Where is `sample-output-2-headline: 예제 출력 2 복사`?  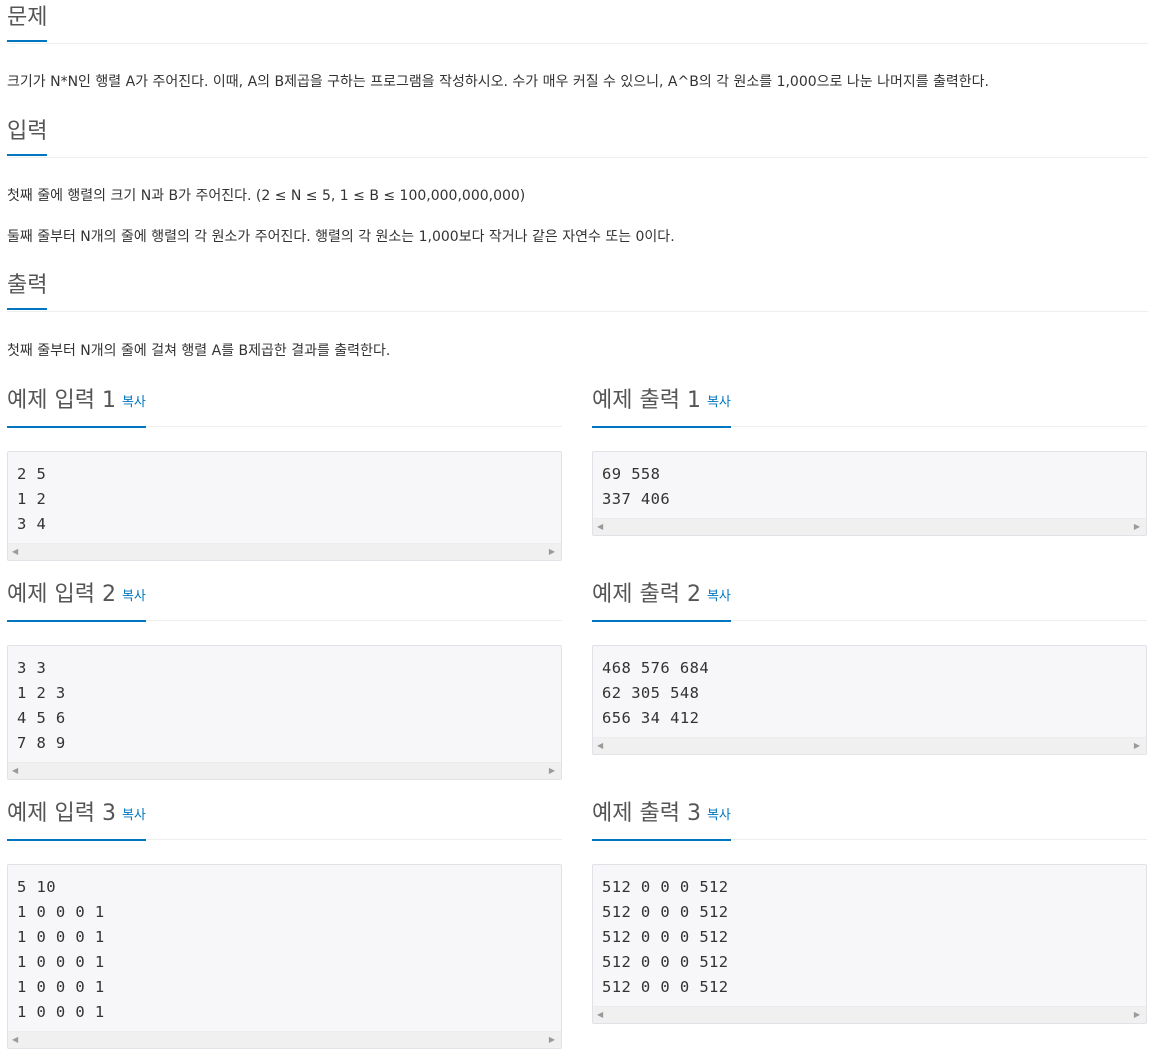
sample-output-2-headline: 예제 출력 2 복사 is located at coordinates (869, 599).